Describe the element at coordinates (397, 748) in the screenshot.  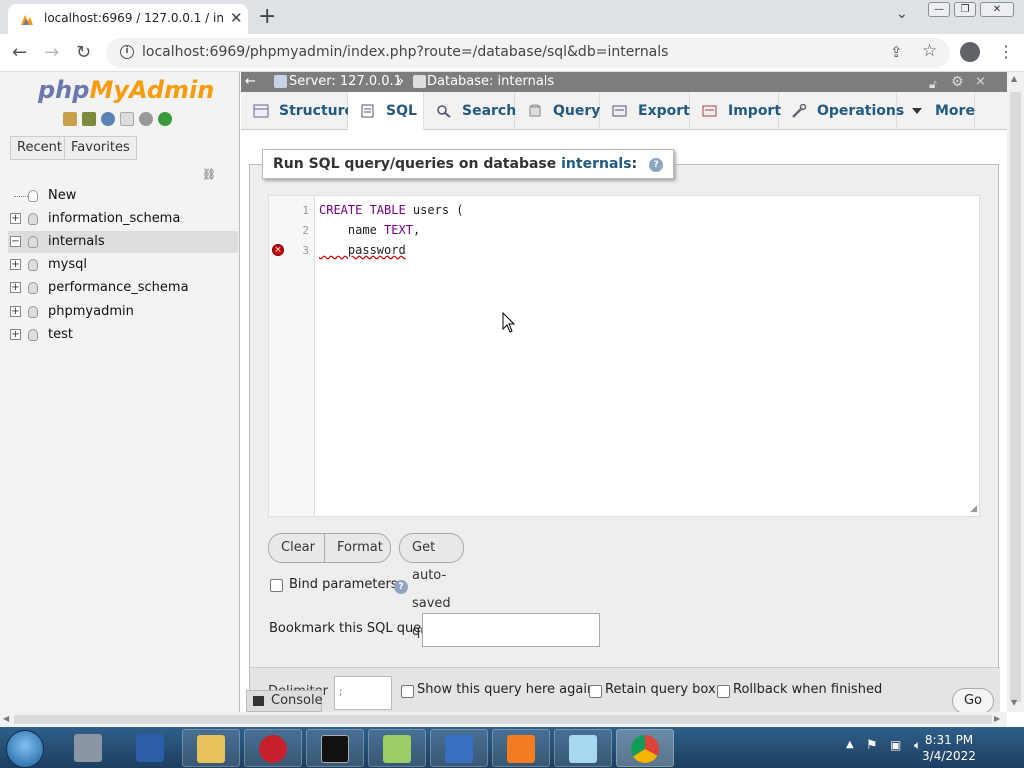
I see `taskbar-notepadpp` at that location.